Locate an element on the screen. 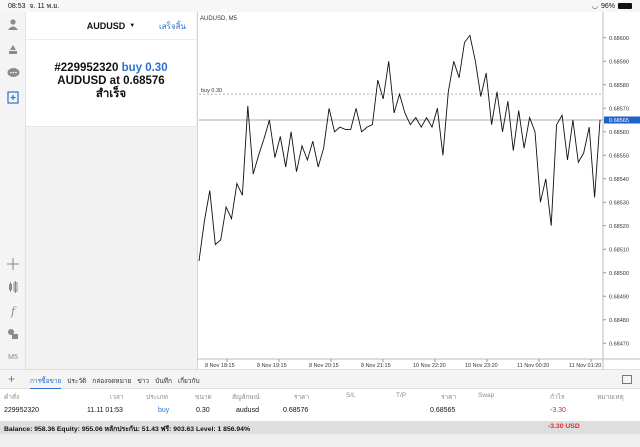 The height and width of the screenshot is (447, 640). battery-icon is located at coordinates (625, 6).